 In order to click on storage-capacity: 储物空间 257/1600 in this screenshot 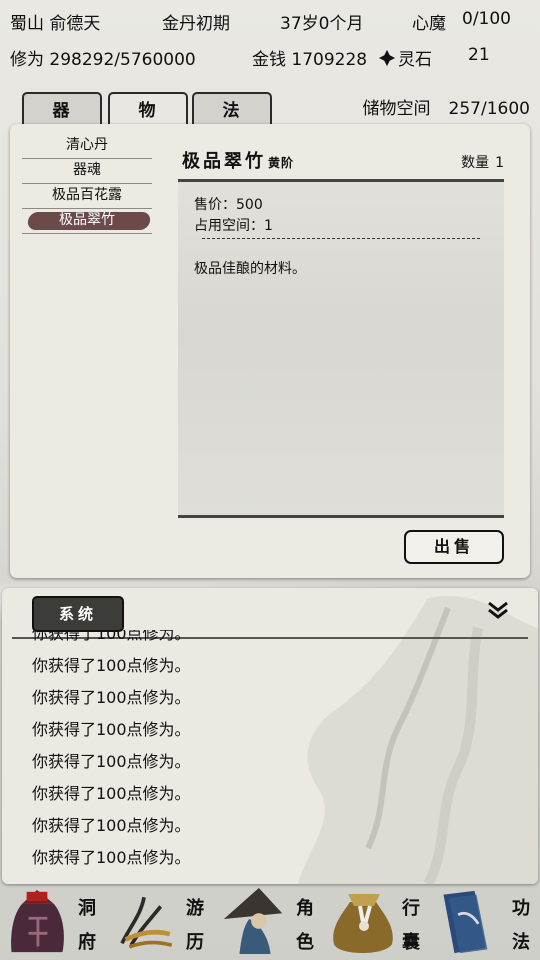, I will do `click(446, 106)`.